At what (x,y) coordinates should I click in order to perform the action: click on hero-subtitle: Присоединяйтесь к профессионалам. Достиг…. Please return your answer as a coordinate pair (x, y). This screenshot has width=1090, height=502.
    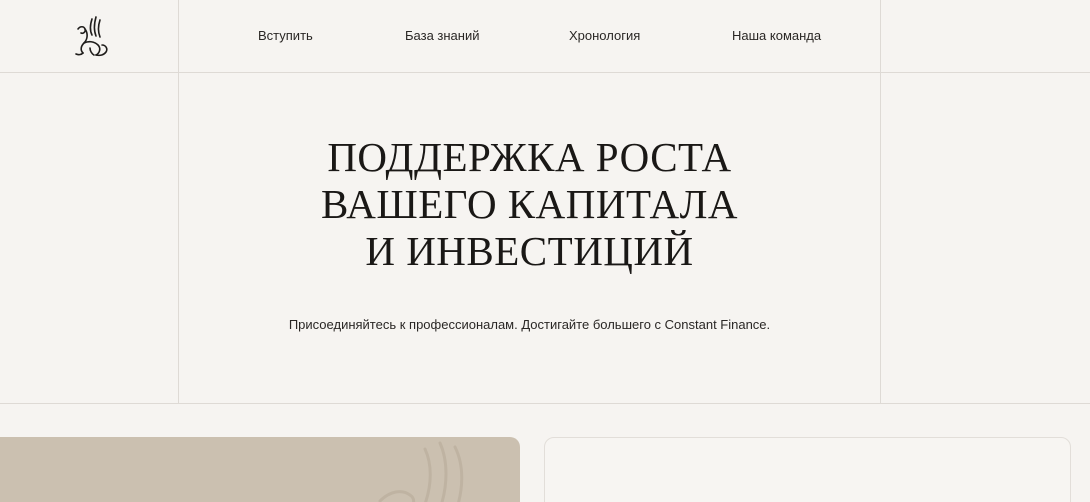
    Looking at the image, I should click on (529, 324).